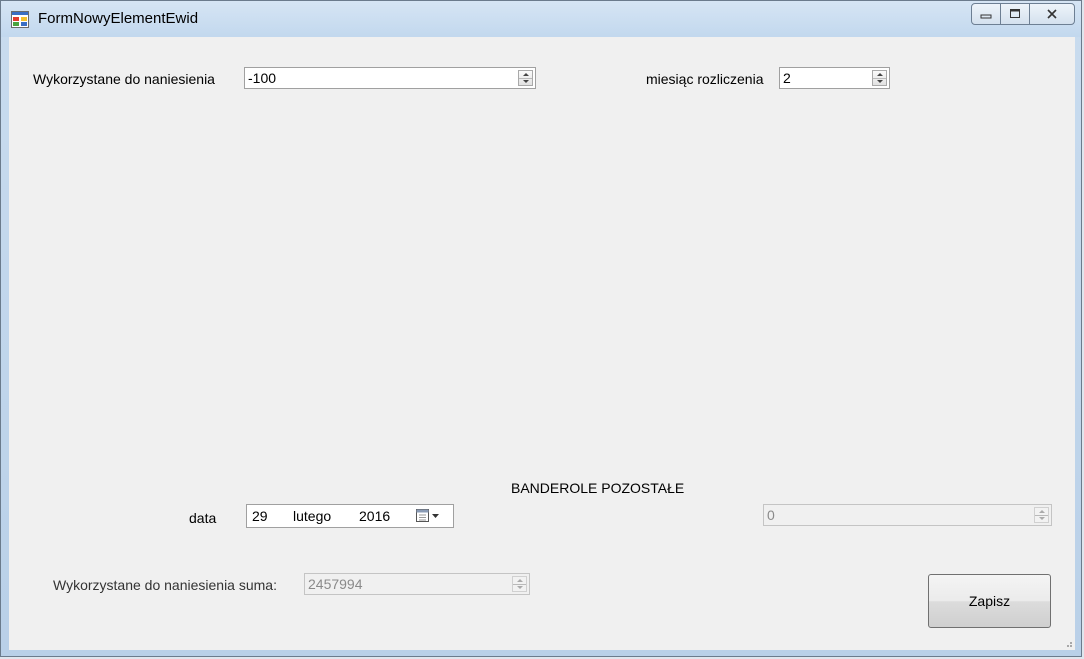 This screenshot has height=659, width=1084. Describe the element at coordinates (907, 515) in the screenshot. I see `banderole-input: 0` at that location.